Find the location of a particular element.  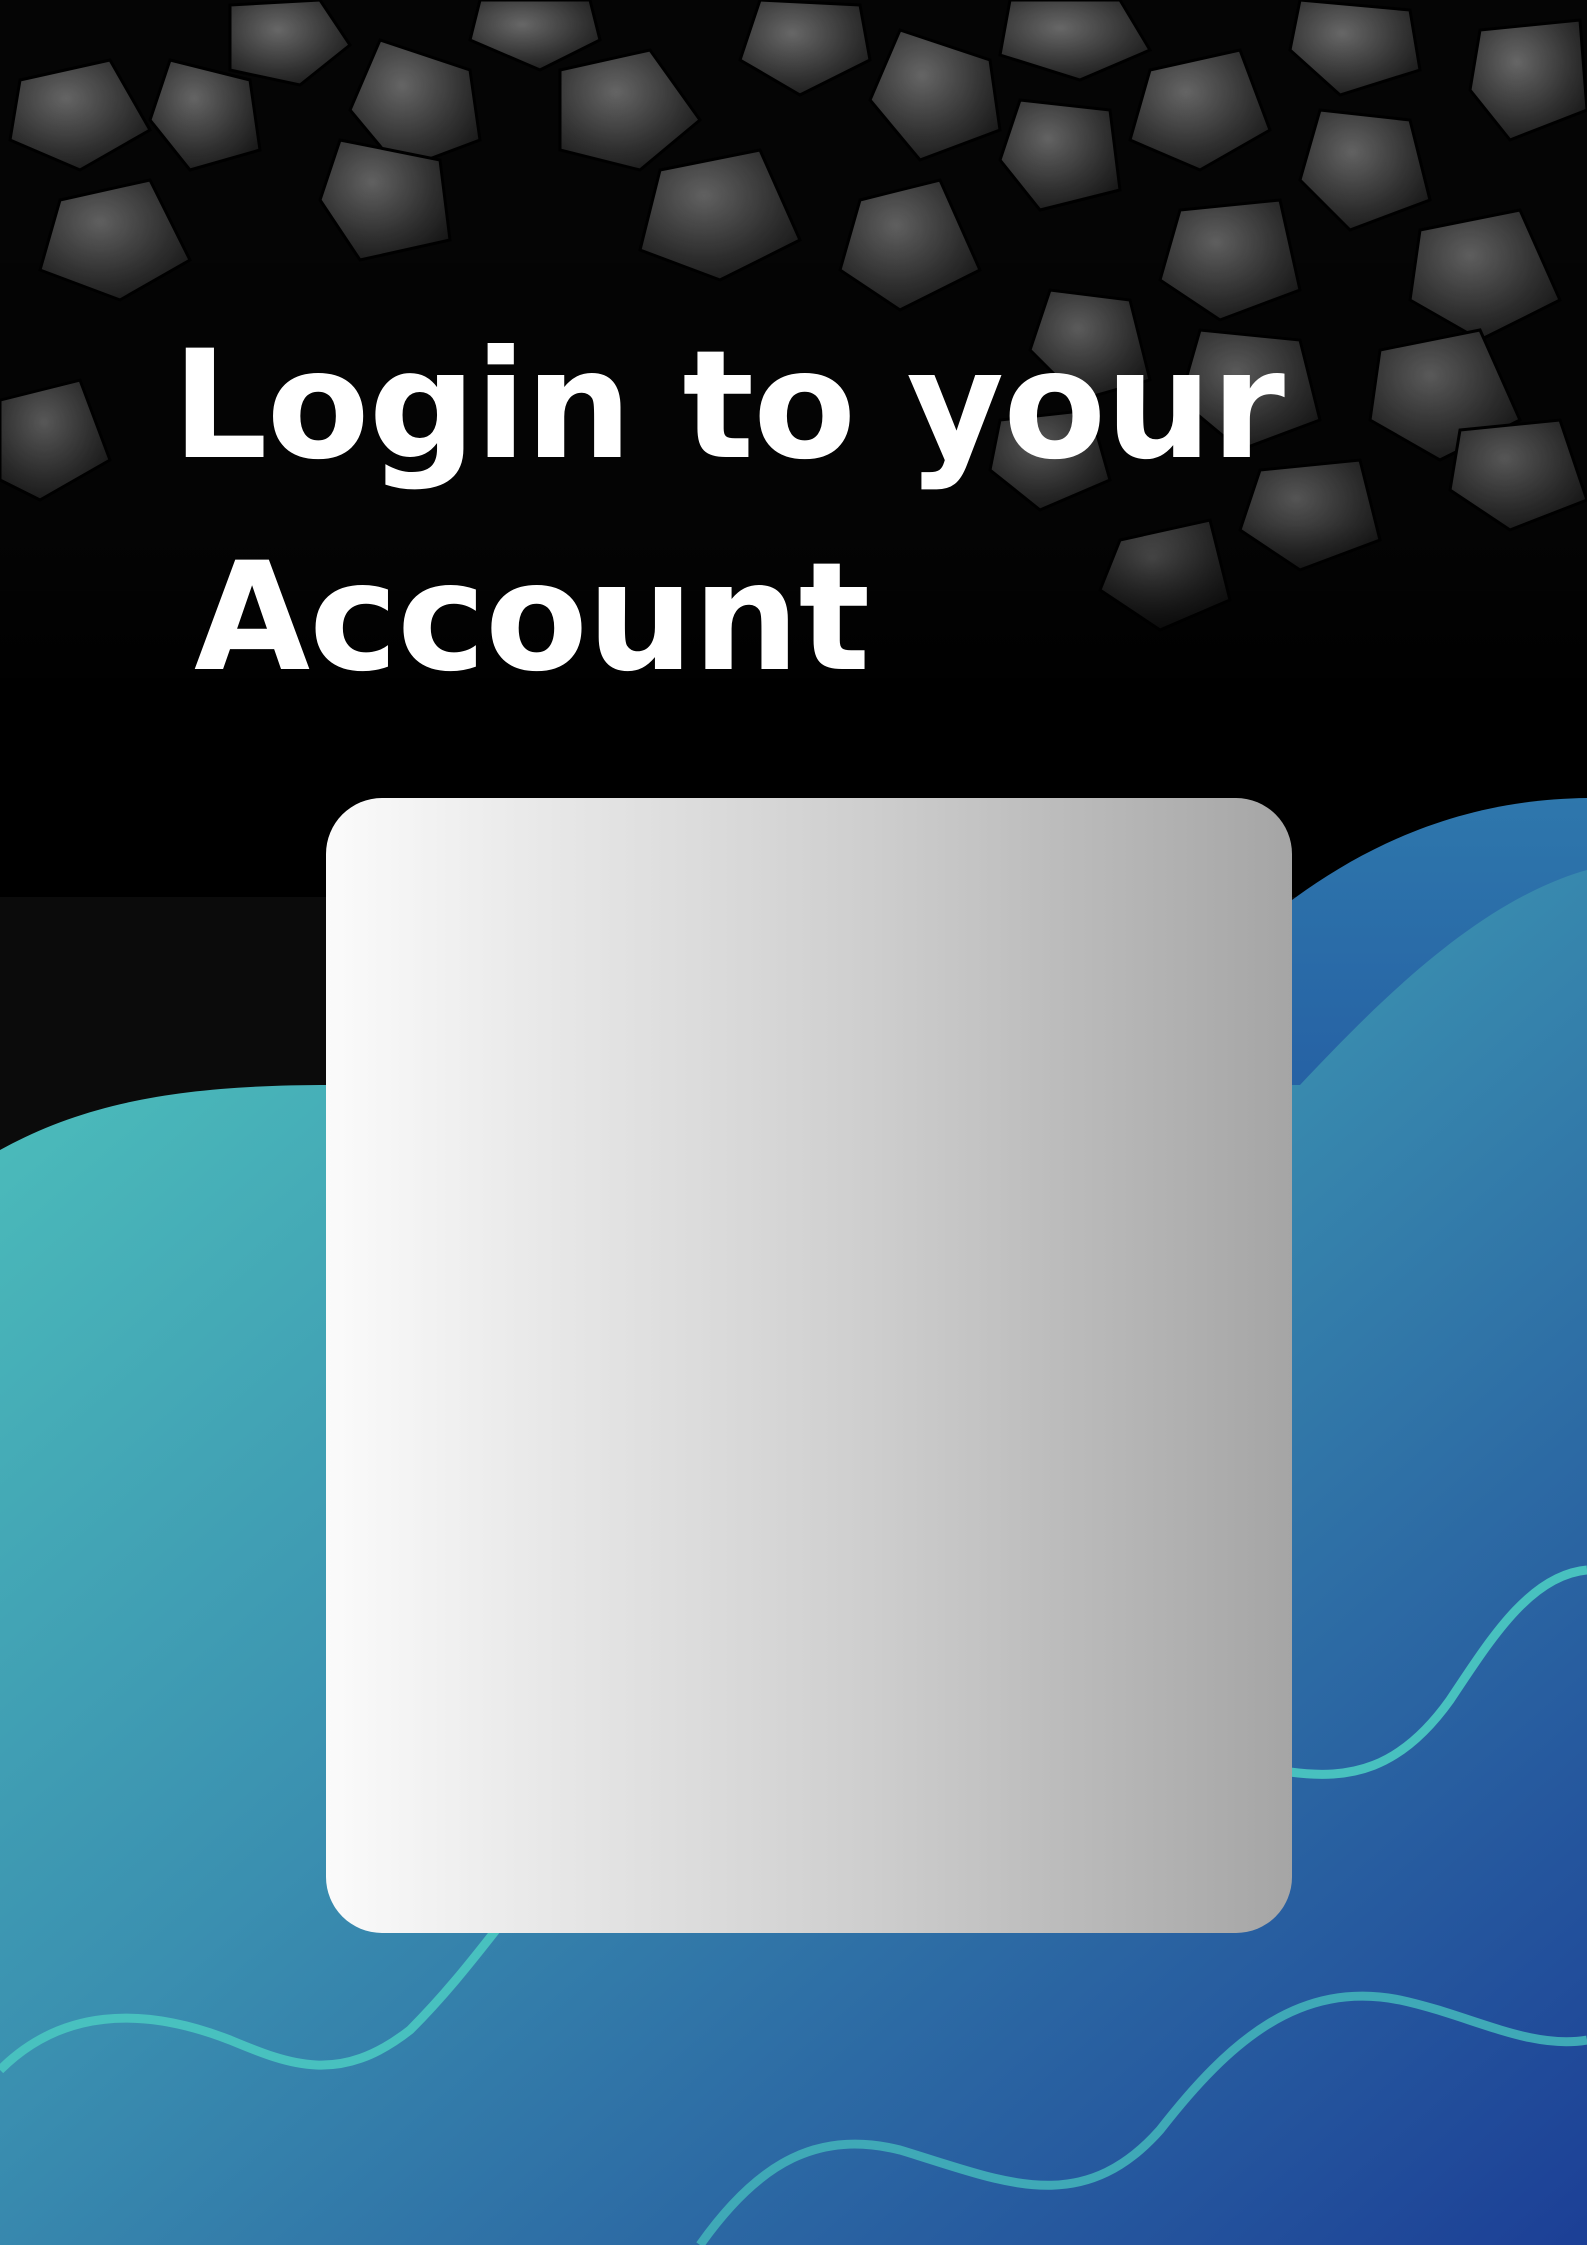

page-title: Login to your Account is located at coordinates (772, 512).